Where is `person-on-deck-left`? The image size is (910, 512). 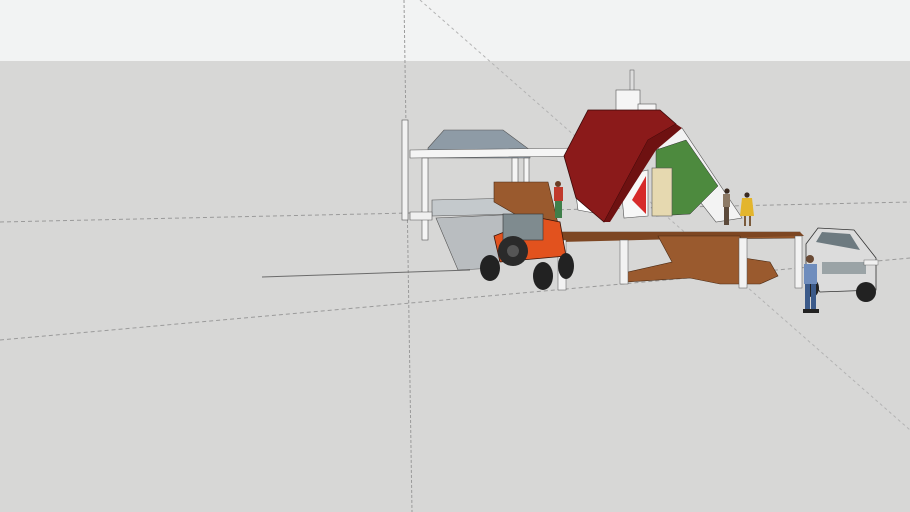
person-on-deck-left is located at coordinates (558, 199).